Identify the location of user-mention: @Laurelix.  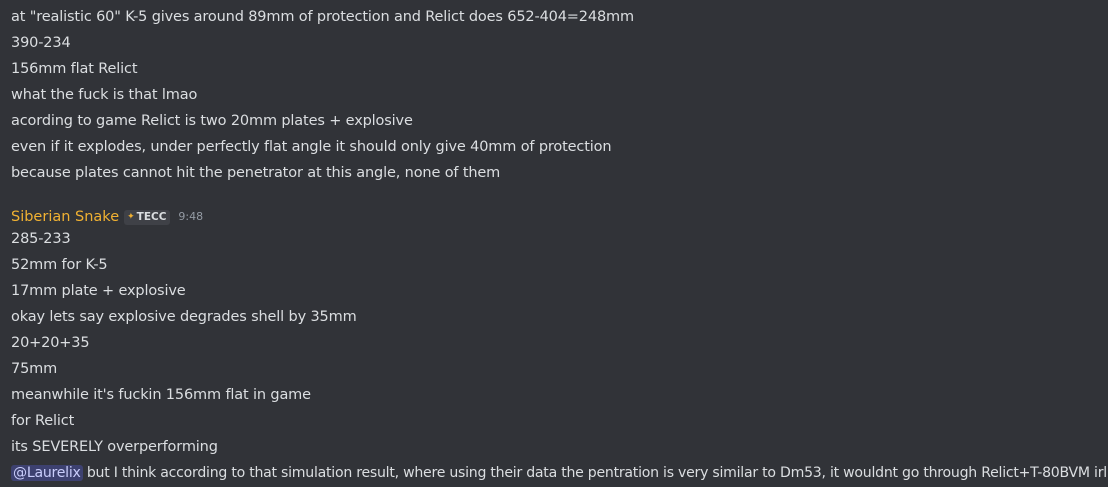
(47, 473).